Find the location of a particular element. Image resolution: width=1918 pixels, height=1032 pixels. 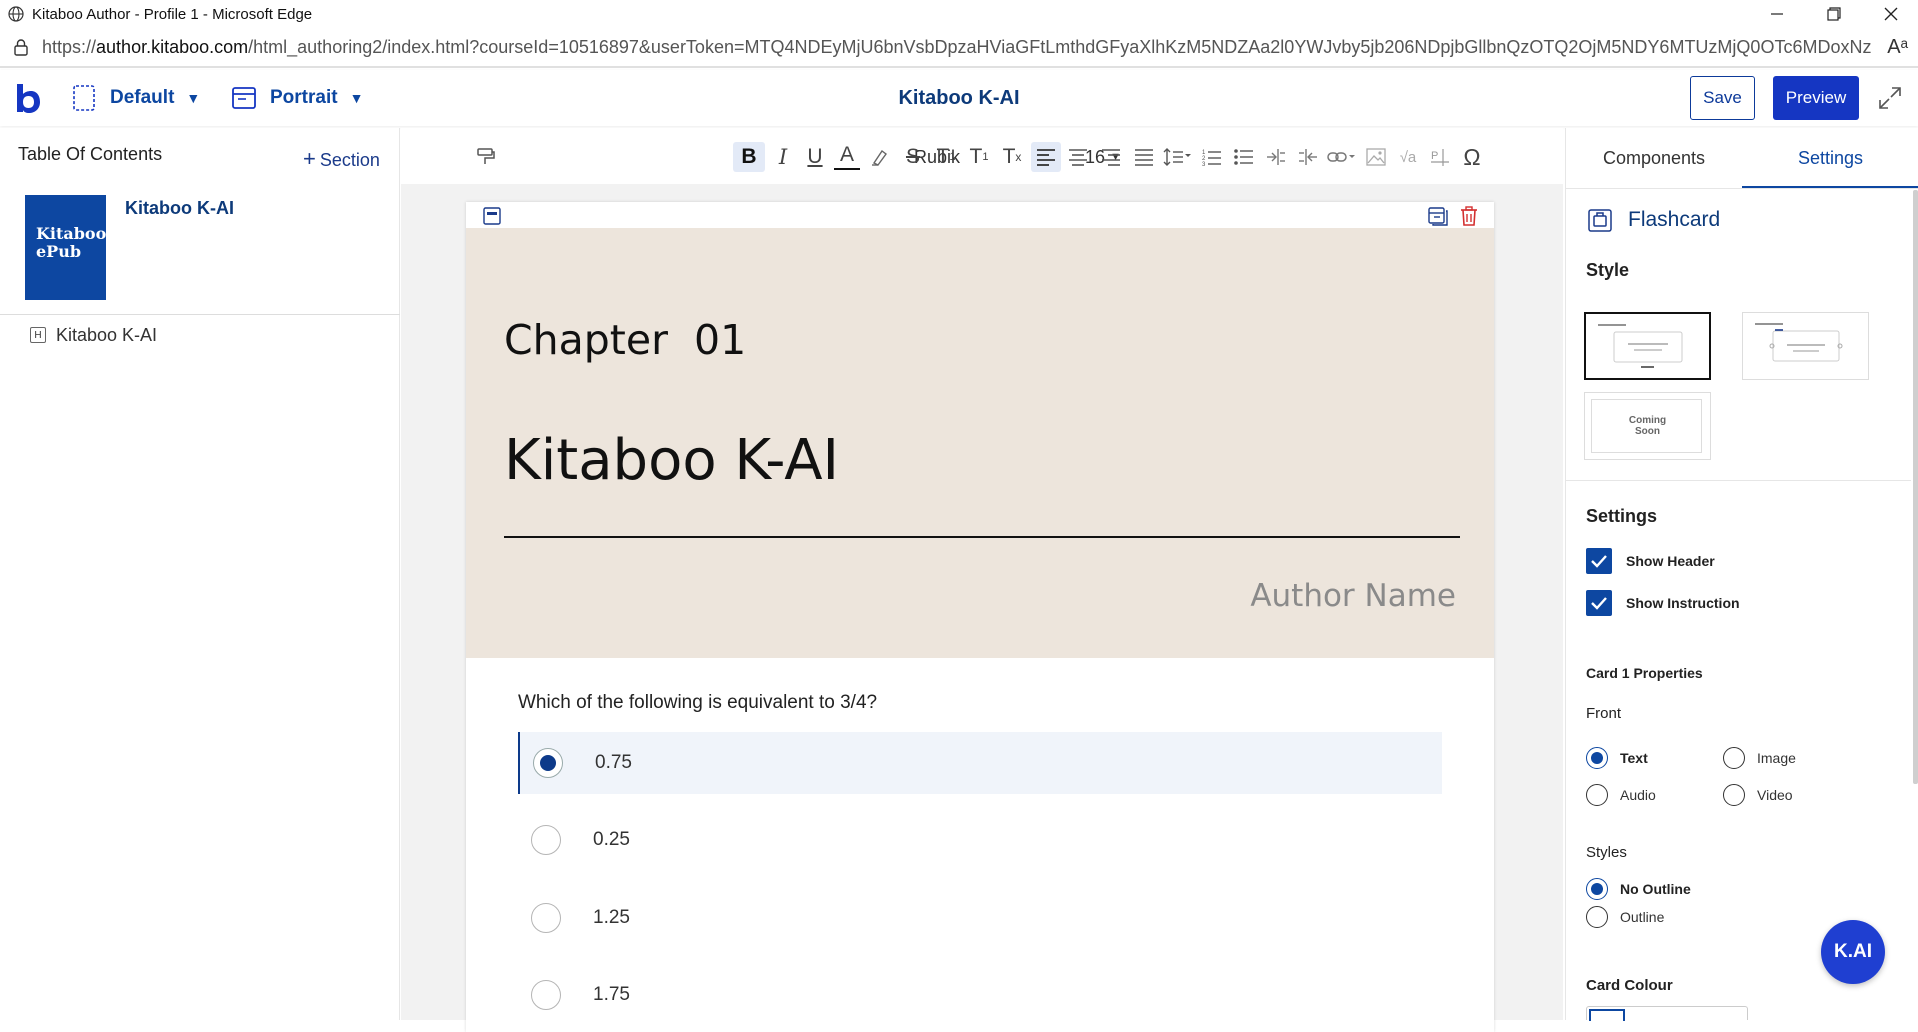

paint-format-icon is located at coordinates (486, 157).